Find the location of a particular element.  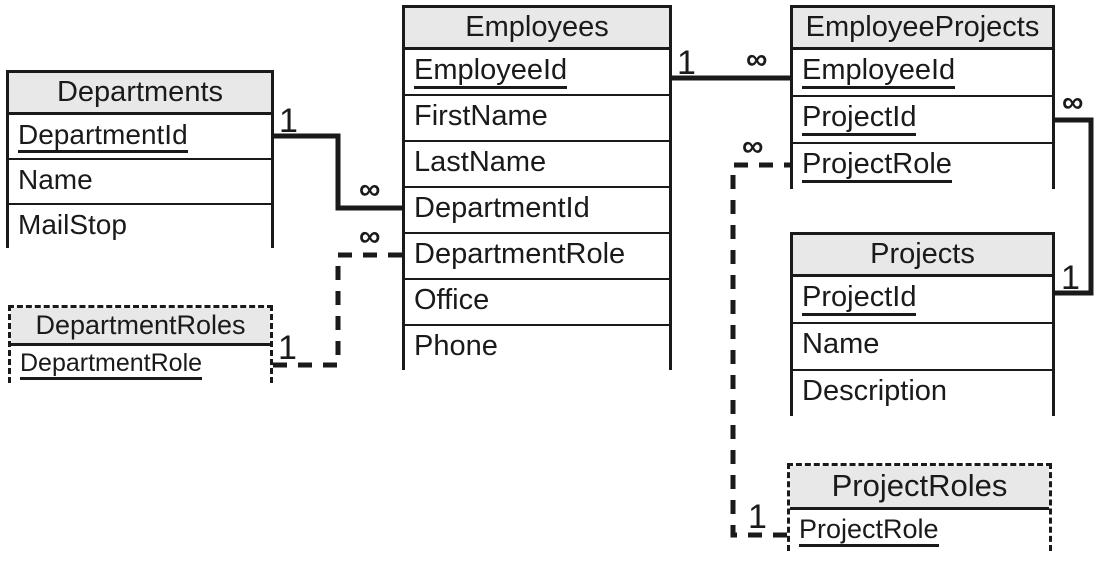

cardinality-card-emp-role-inf: ∞ is located at coordinates (369, 236).